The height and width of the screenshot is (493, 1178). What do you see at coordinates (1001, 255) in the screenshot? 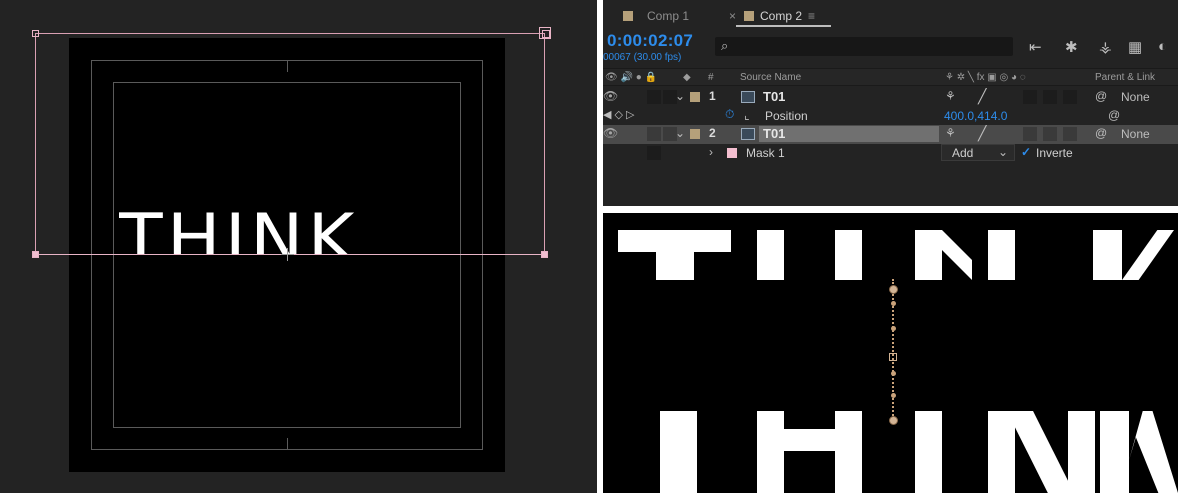
I see `glyph-n-right` at bounding box center [1001, 255].